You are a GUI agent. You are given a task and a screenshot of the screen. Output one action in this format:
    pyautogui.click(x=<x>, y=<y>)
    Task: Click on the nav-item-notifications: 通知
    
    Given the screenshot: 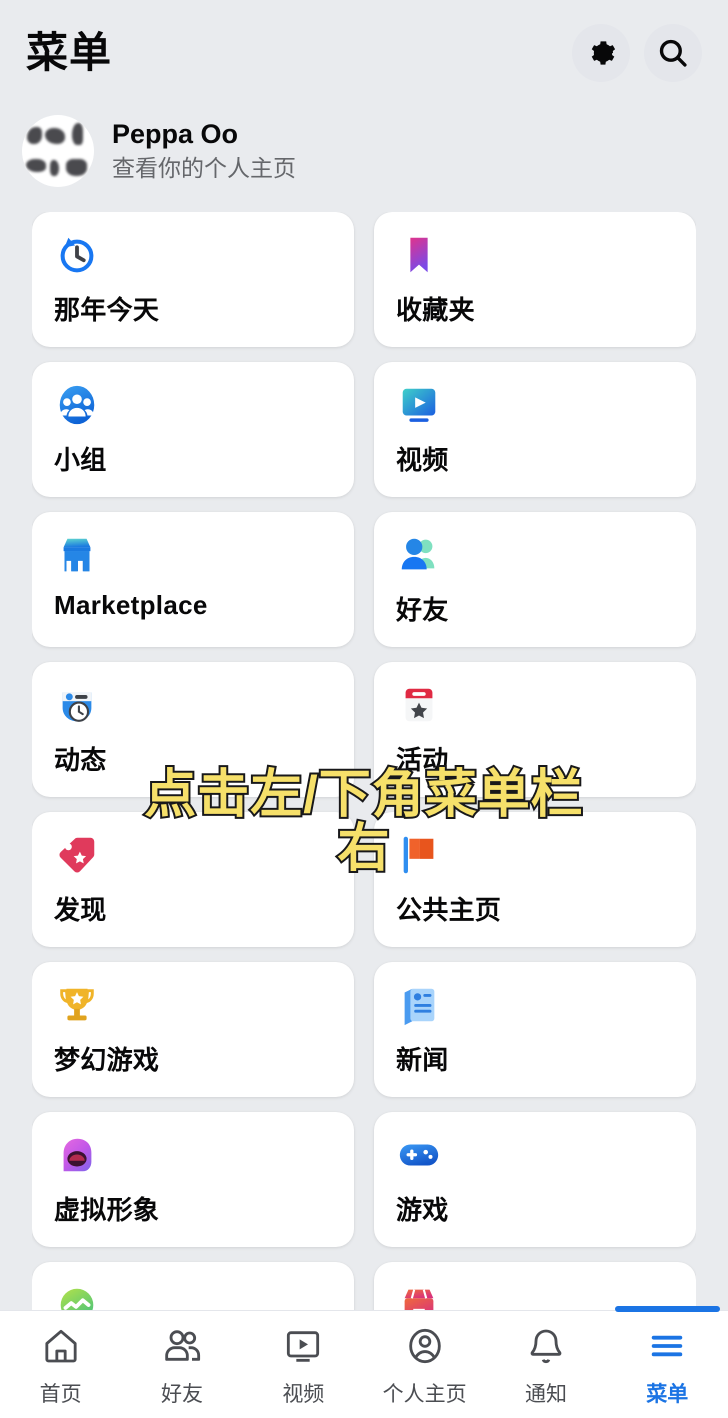 What is the action you would take?
    pyautogui.click(x=545, y=1364)
    